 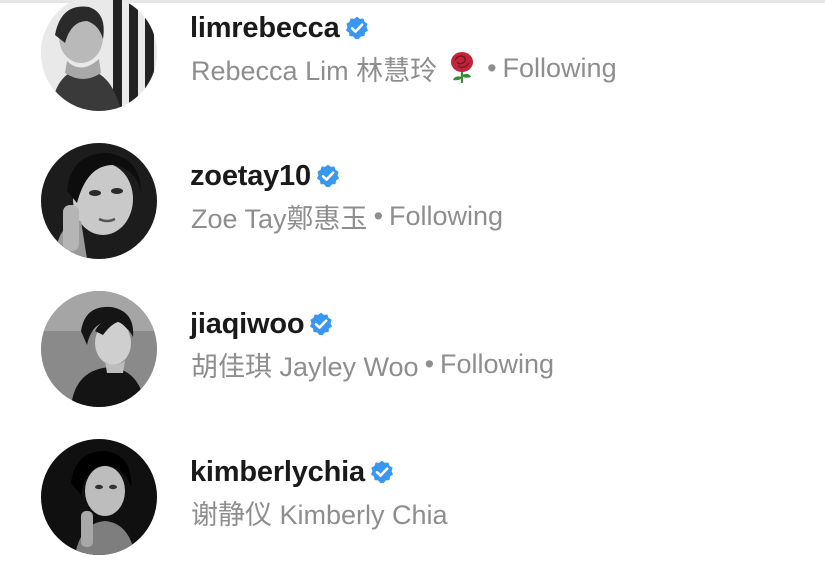 I want to click on username: zoetay10, so click(x=250, y=176).